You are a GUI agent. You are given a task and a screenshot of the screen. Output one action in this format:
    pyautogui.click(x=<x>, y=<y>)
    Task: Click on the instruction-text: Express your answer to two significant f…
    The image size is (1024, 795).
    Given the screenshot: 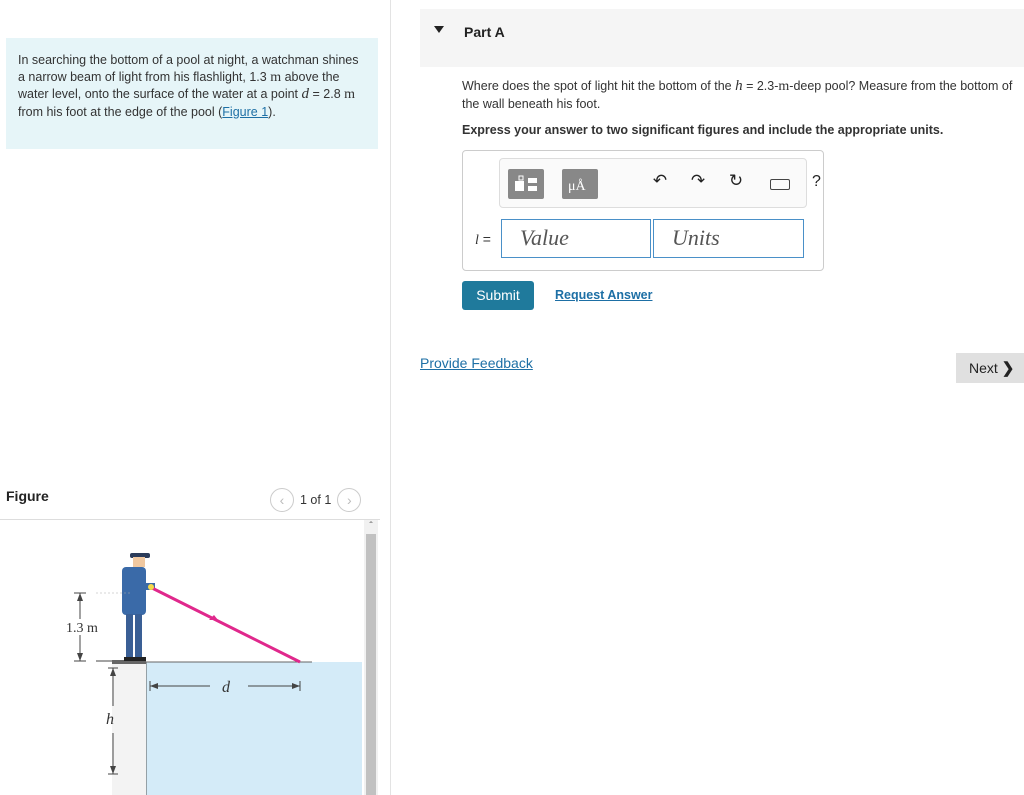 What is the action you would take?
    pyautogui.click(x=703, y=130)
    